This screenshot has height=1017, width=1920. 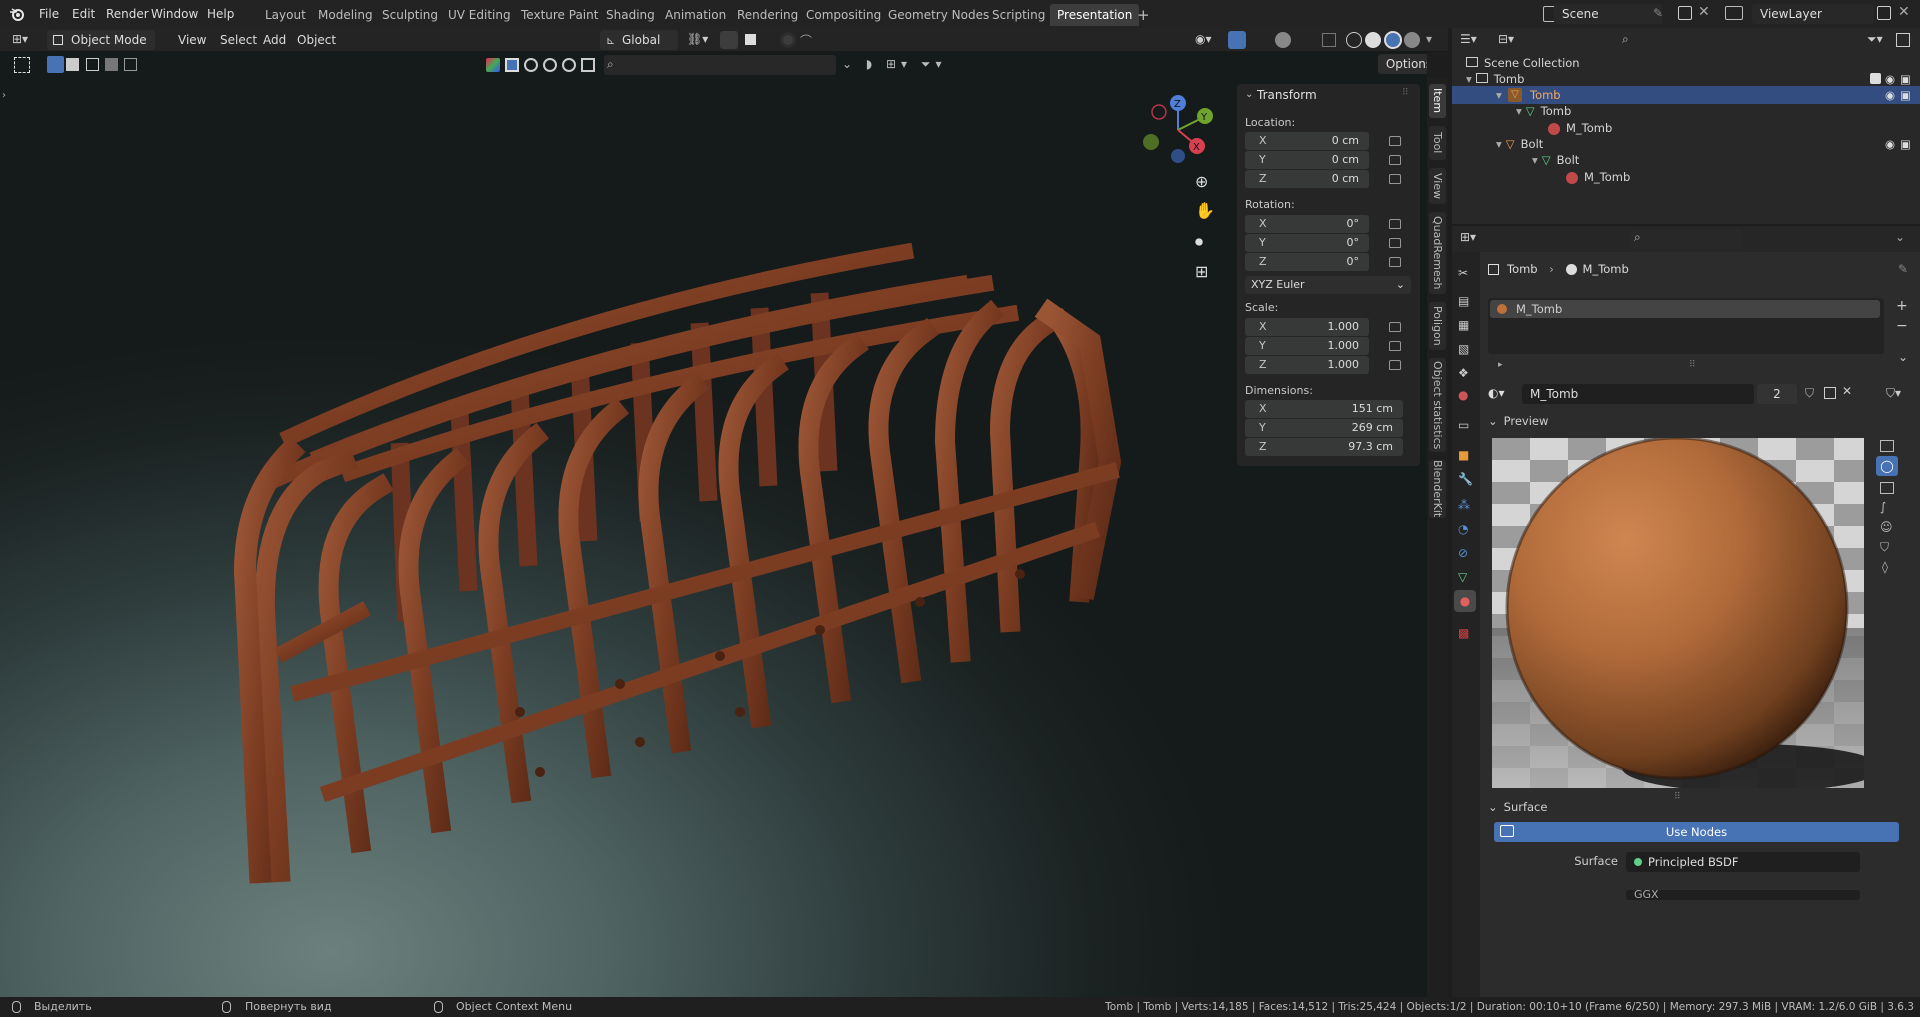 What do you see at coordinates (1437, 405) in the screenshot?
I see `tab-object-statistics: Object statistics` at bounding box center [1437, 405].